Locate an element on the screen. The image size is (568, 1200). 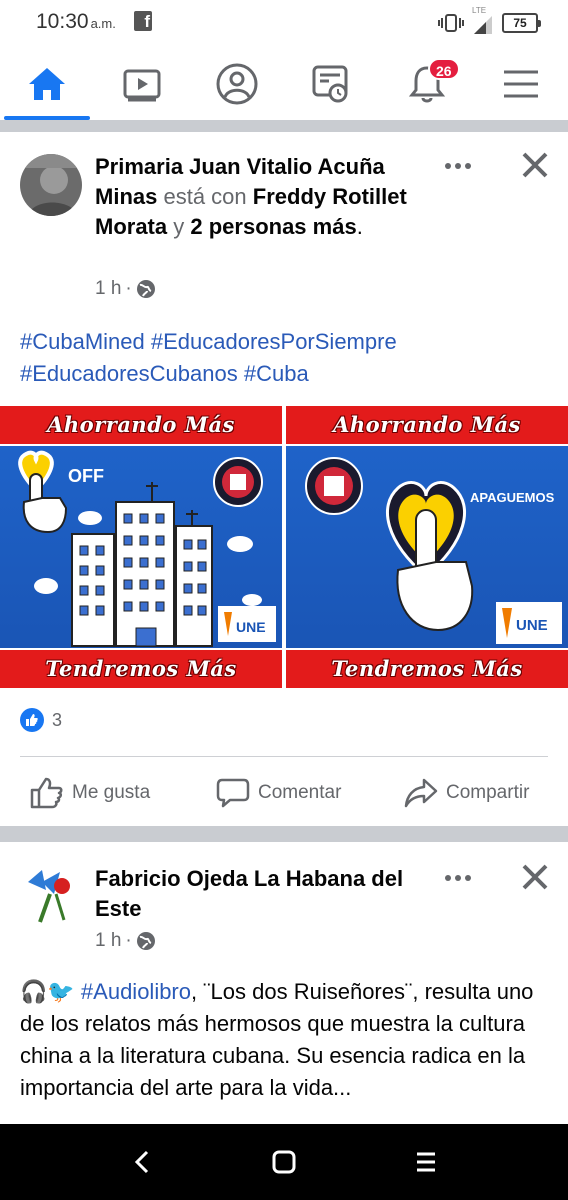
share-button: Compartir is located at coordinates (466, 793).